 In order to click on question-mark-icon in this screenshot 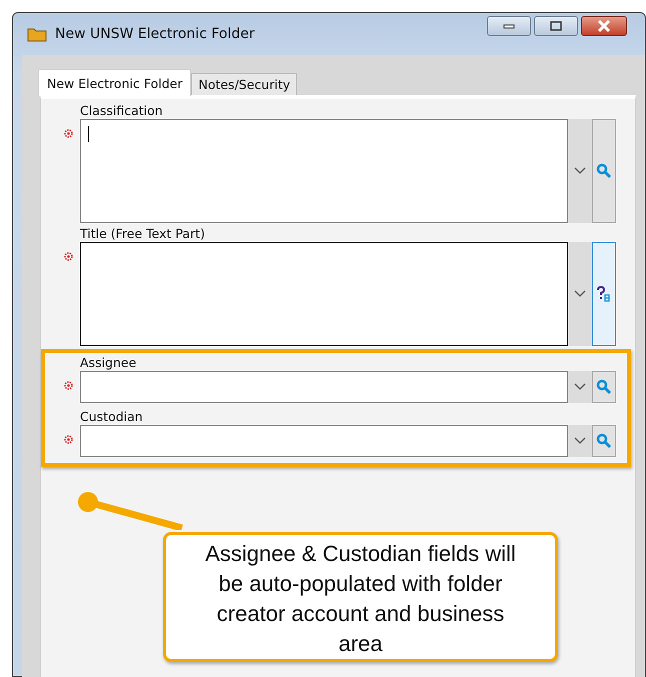, I will do `click(604, 294)`.